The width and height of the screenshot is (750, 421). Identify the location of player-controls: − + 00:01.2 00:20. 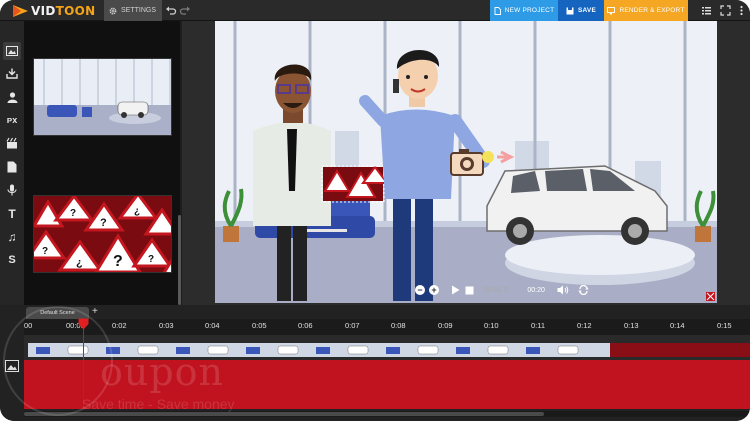
(502, 290).